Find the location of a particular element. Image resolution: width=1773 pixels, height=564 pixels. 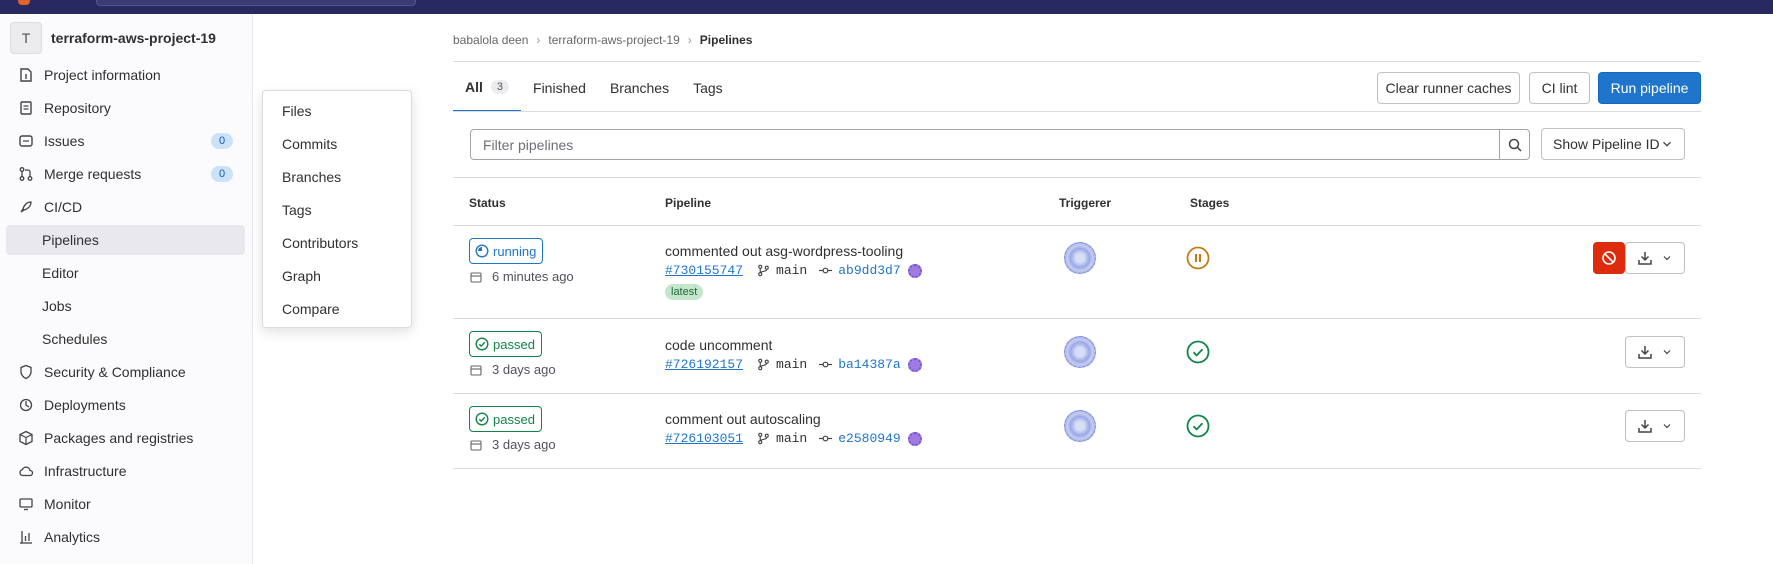

pipeline-id-link: #726103051 is located at coordinates (704, 438).